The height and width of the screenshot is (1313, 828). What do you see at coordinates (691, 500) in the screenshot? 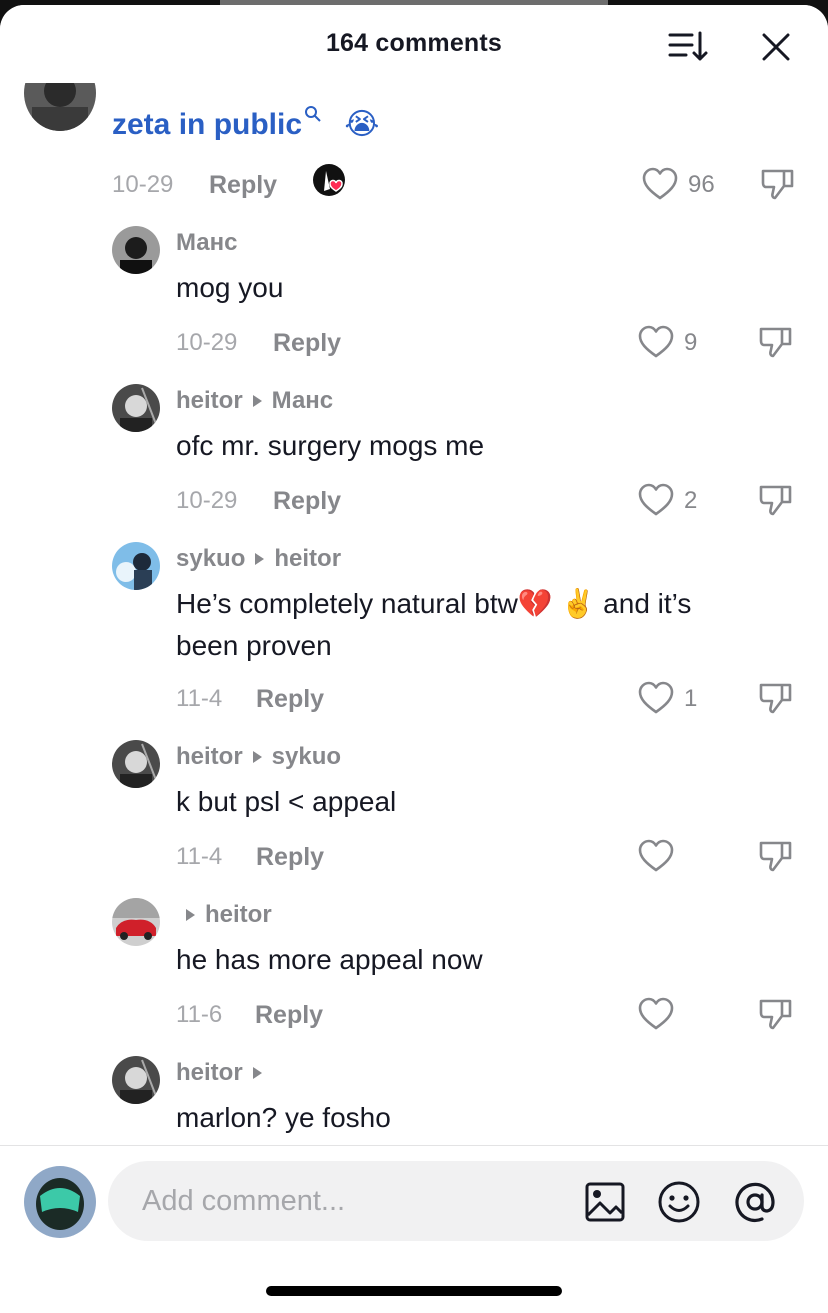
I see `like-count: 2` at bounding box center [691, 500].